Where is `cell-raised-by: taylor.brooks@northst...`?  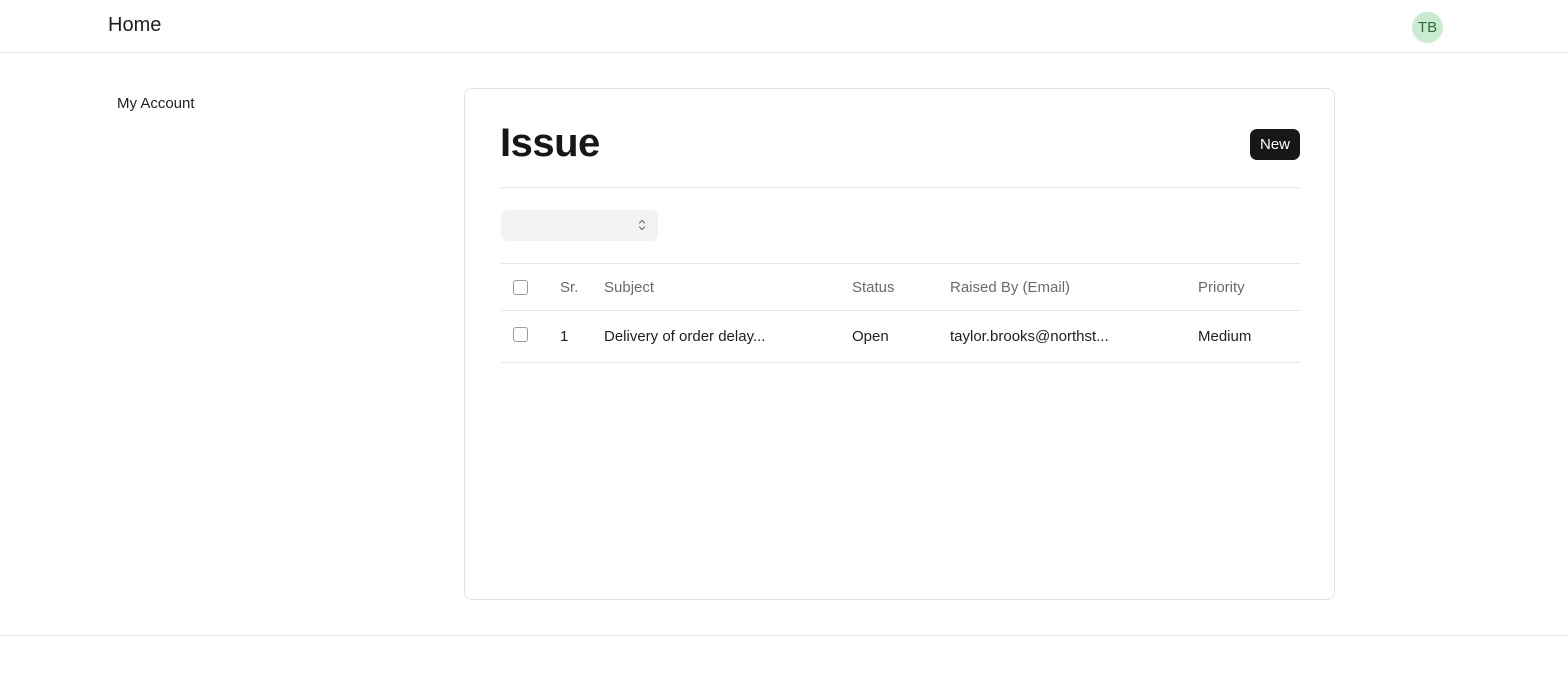 cell-raised-by: taylor.brooks@northst... is located at coordinates (1029, 336).